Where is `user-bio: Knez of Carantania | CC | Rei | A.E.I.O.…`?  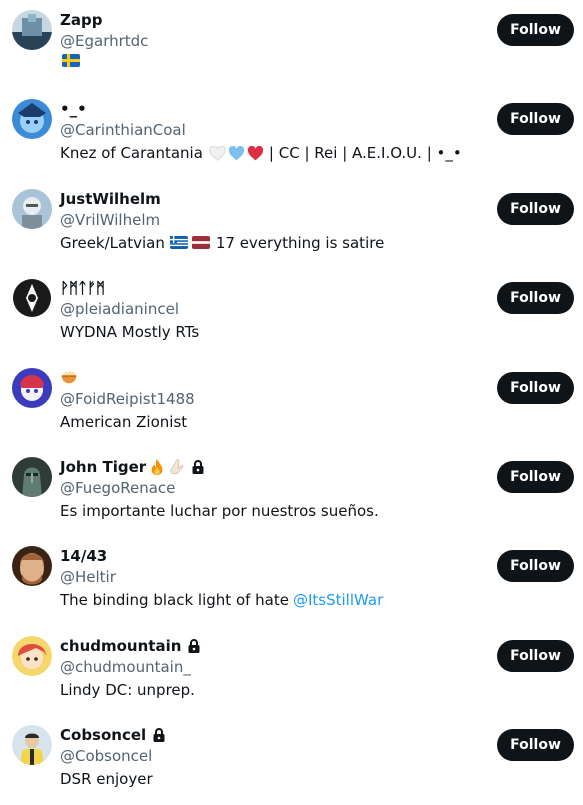 user-bio: Knez of Carantania | CC | Rei | A.E.I.O.… is located at coordinates (261, 153).